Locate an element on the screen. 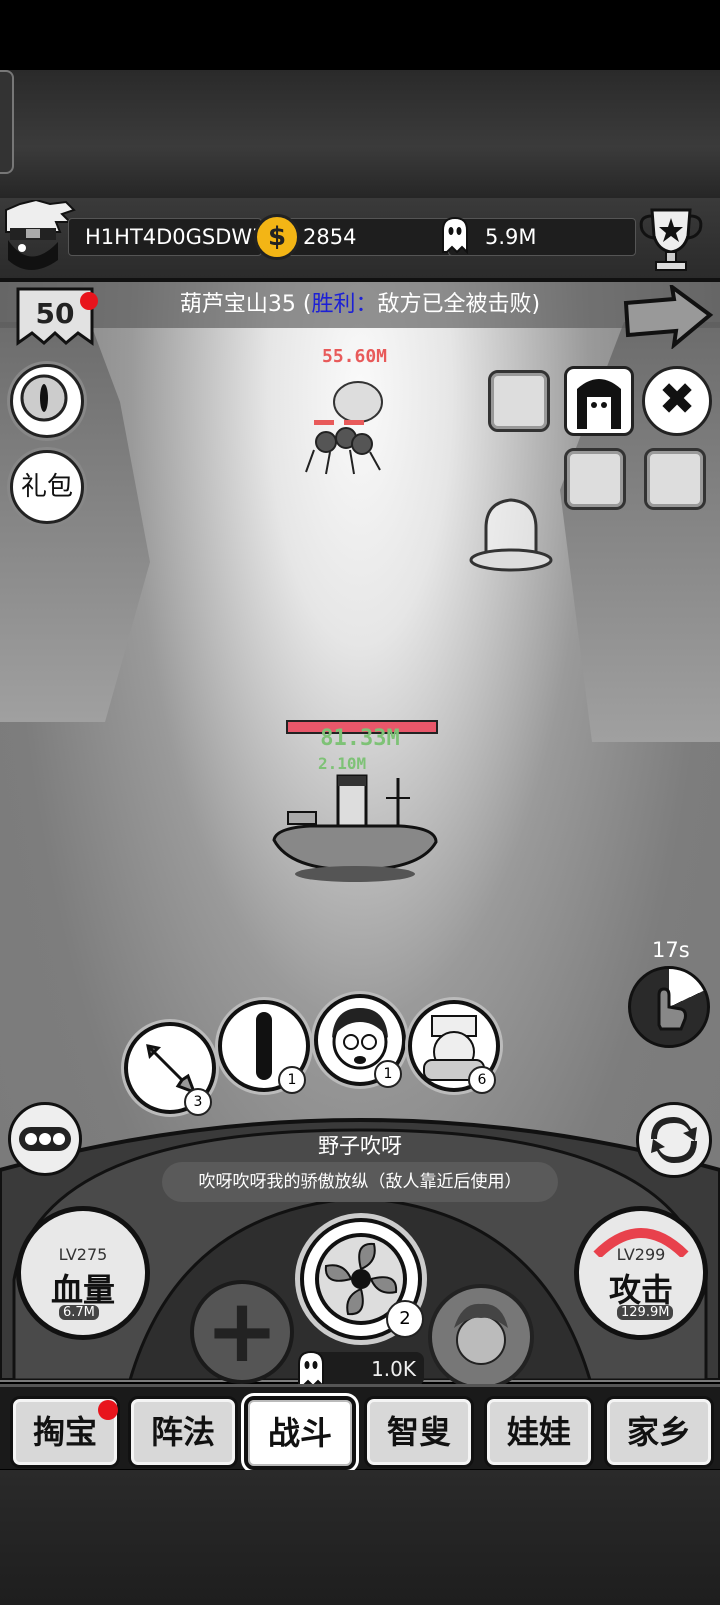 This screenshot has height=1605, width=720. enemy-damage-number: 55.60M is located at coordinates (355, 356).